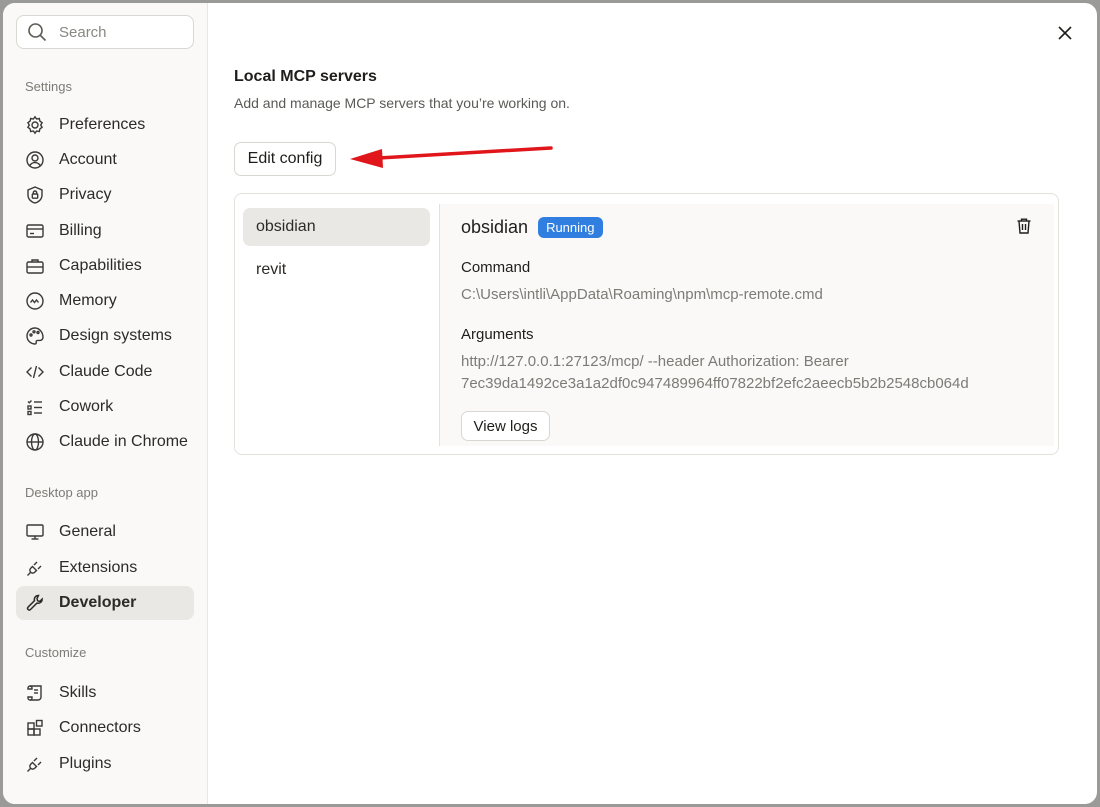  What do you see at coordinates (505, 426) in the screenshot?
I see `view-logs-button: View logs` at bounding box center [505, 426].